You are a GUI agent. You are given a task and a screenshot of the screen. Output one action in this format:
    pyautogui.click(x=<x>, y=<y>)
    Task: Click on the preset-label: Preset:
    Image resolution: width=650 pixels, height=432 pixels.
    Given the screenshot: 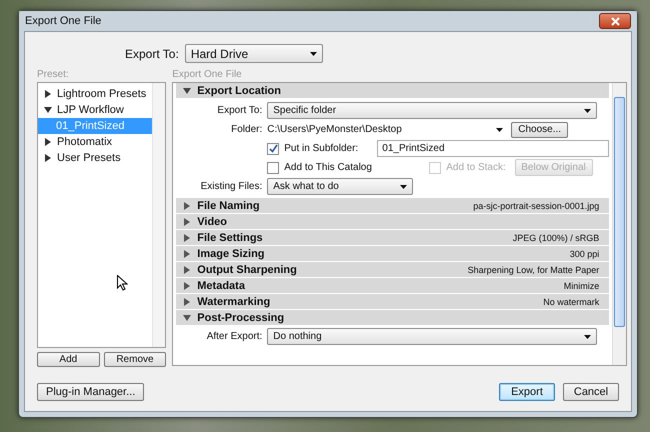 What is the action you would take?
    pyautogui.click(x=53, y=74)
    